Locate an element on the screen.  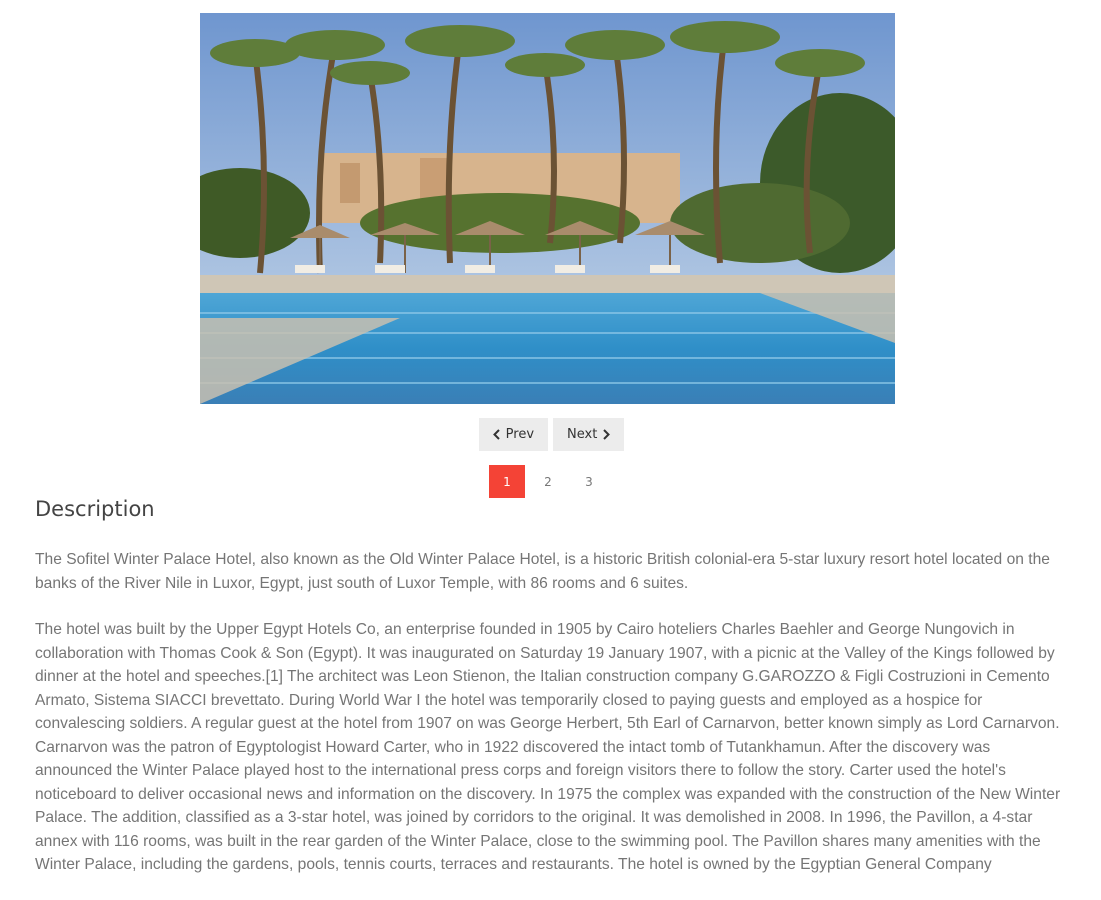
prev-label: Prev is located at coordinates (520, 434).